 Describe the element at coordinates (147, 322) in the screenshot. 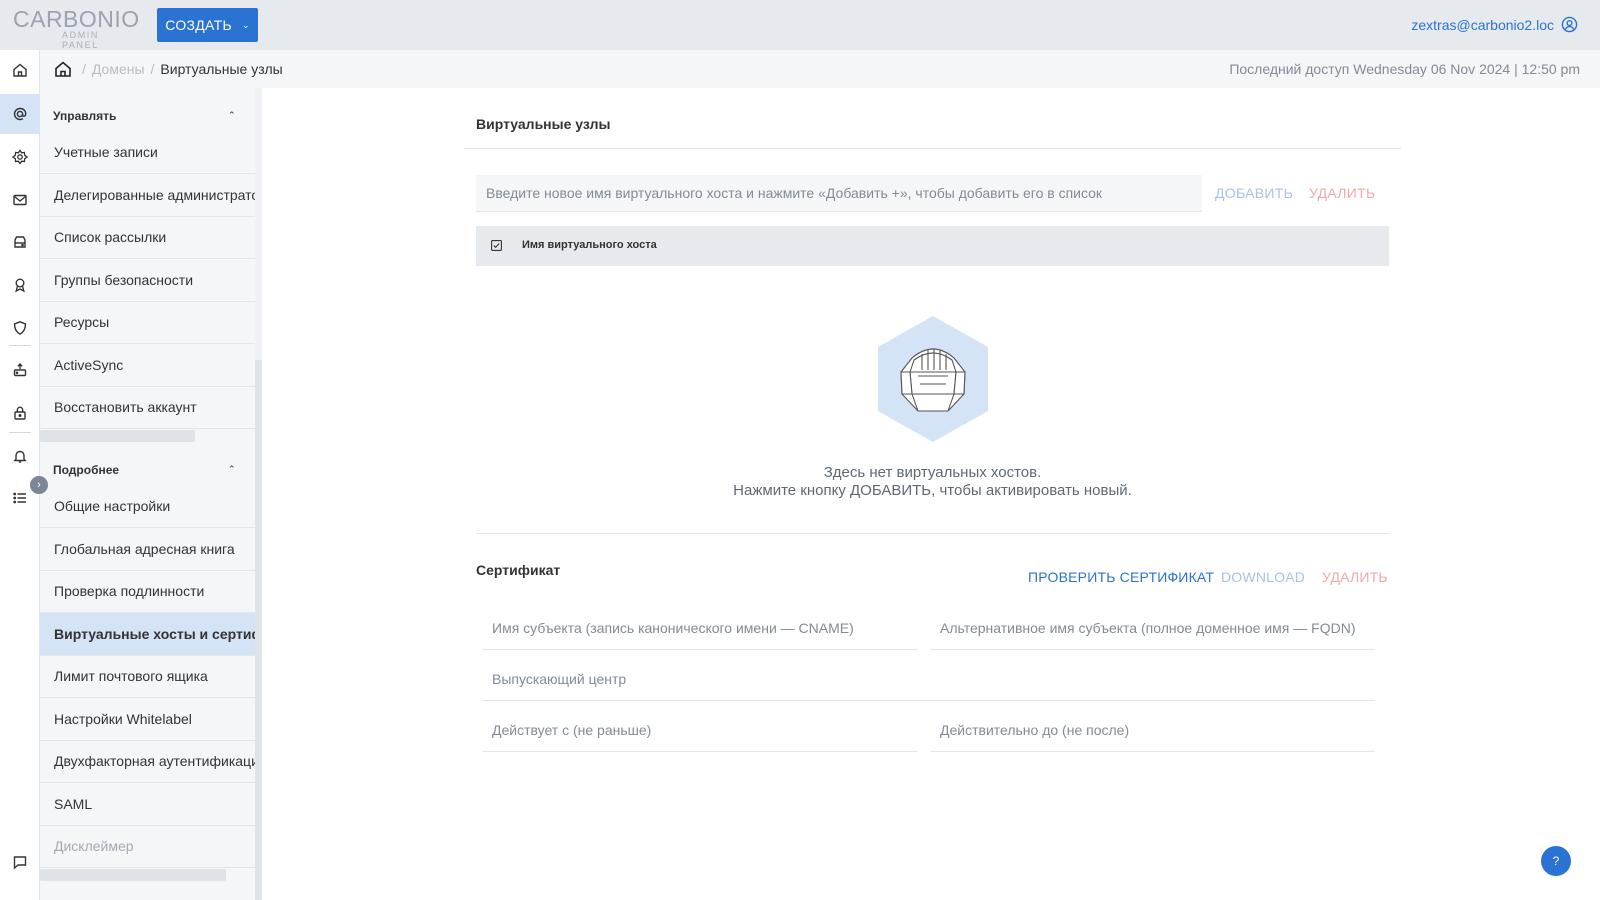

I see `sidebar-item-resources: Ресурсы` at that location.